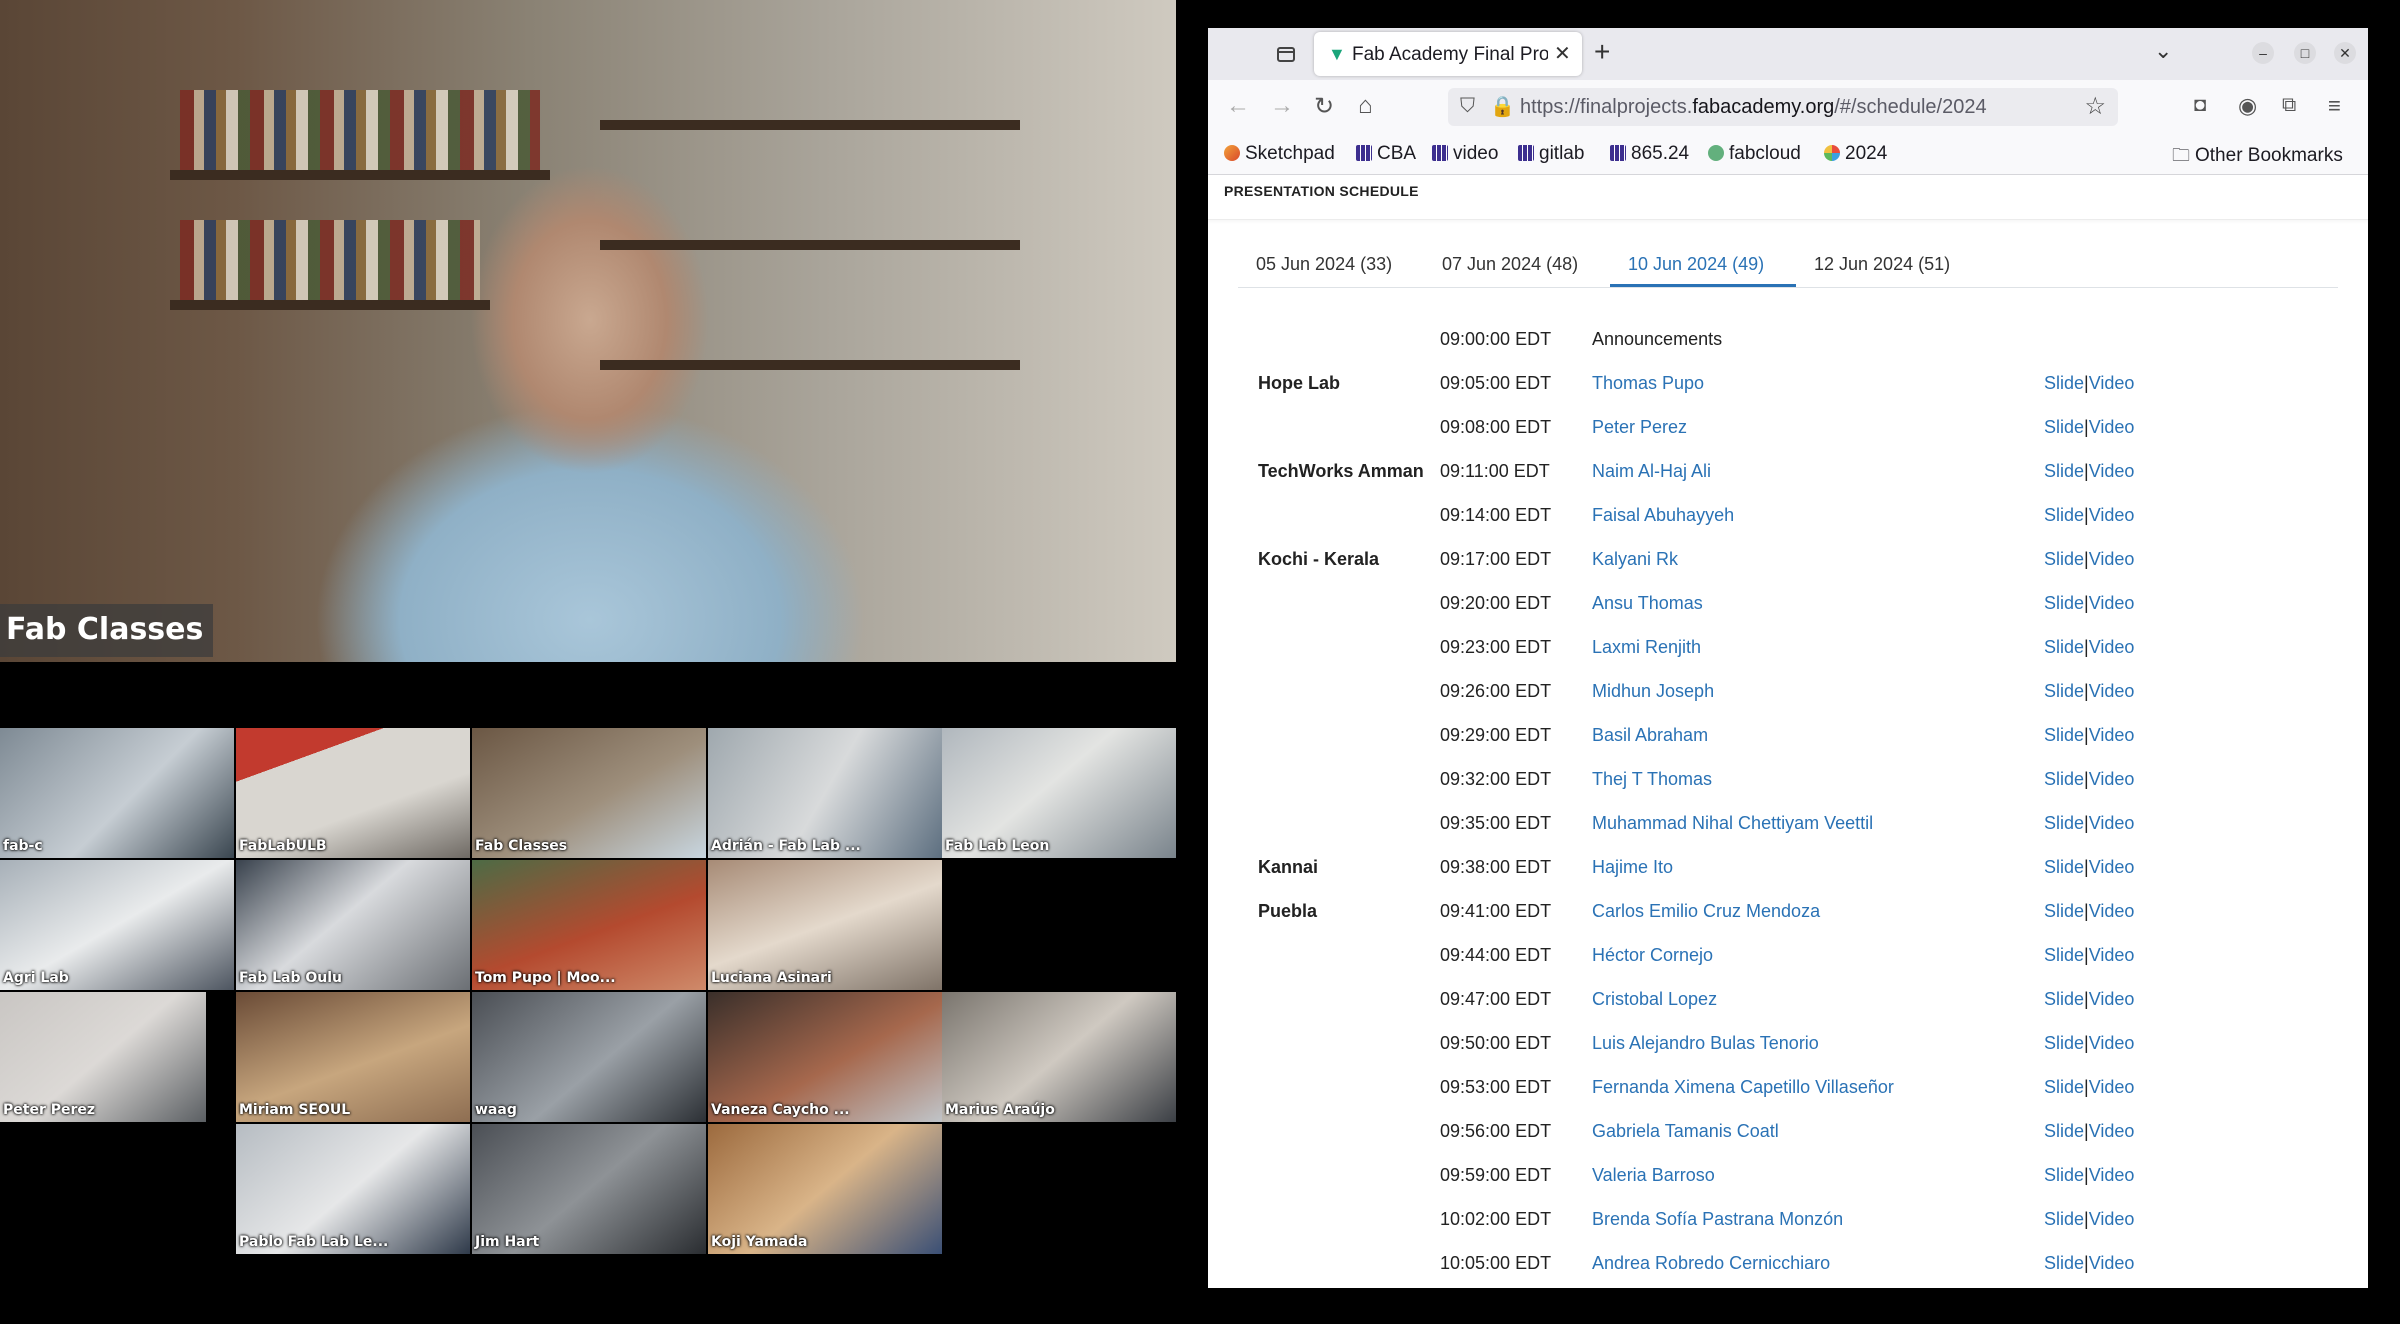  Describe the element at coordinates (1706, 911) in the screenshot. I see `student-link: Carlos Emilio Cruz Mendoza` at that location.